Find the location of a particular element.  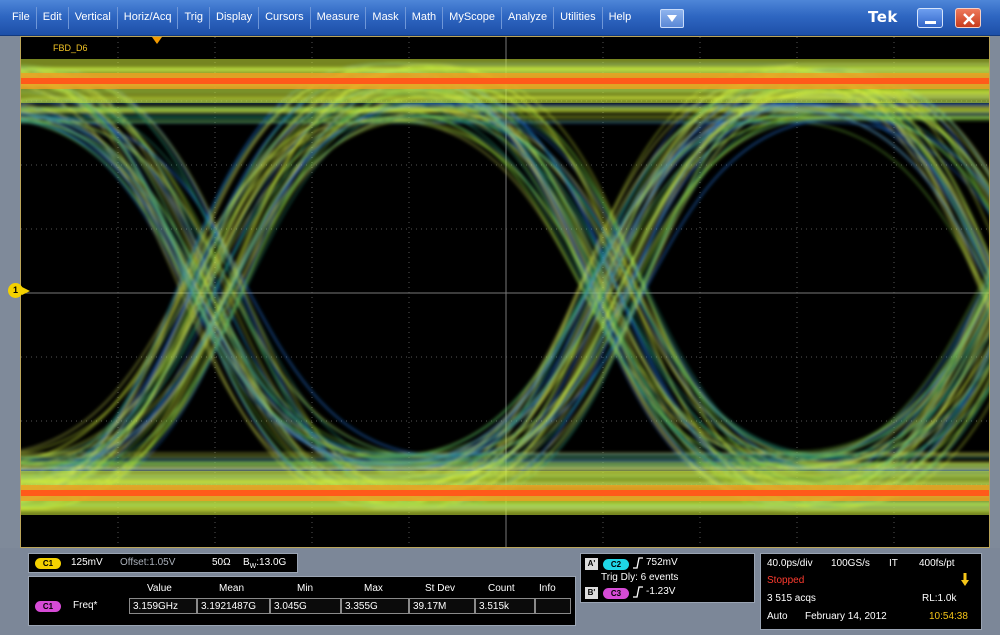

menu-measure: Measure is located at coordinates (339, 18).